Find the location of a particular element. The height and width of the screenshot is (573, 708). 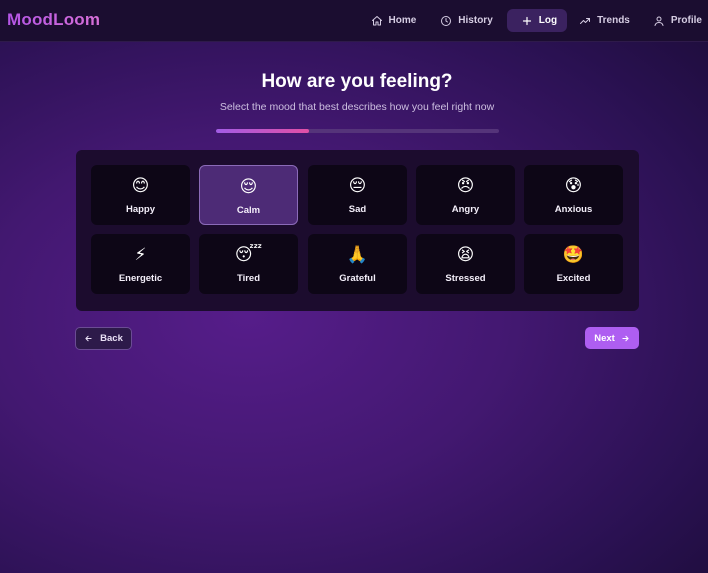

back-button-label: Back is located at coordinates (111, 338).